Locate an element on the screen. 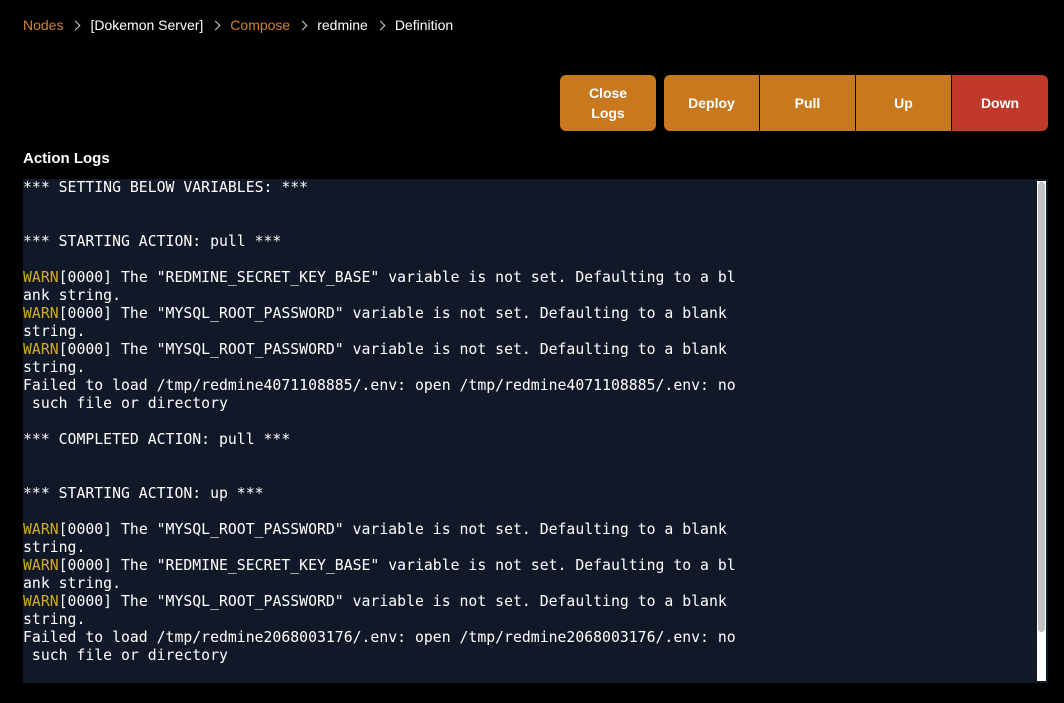 This screenshot has width=1064, height=703. close-logs-button: Close Logs is located at coordinates (608, 103).